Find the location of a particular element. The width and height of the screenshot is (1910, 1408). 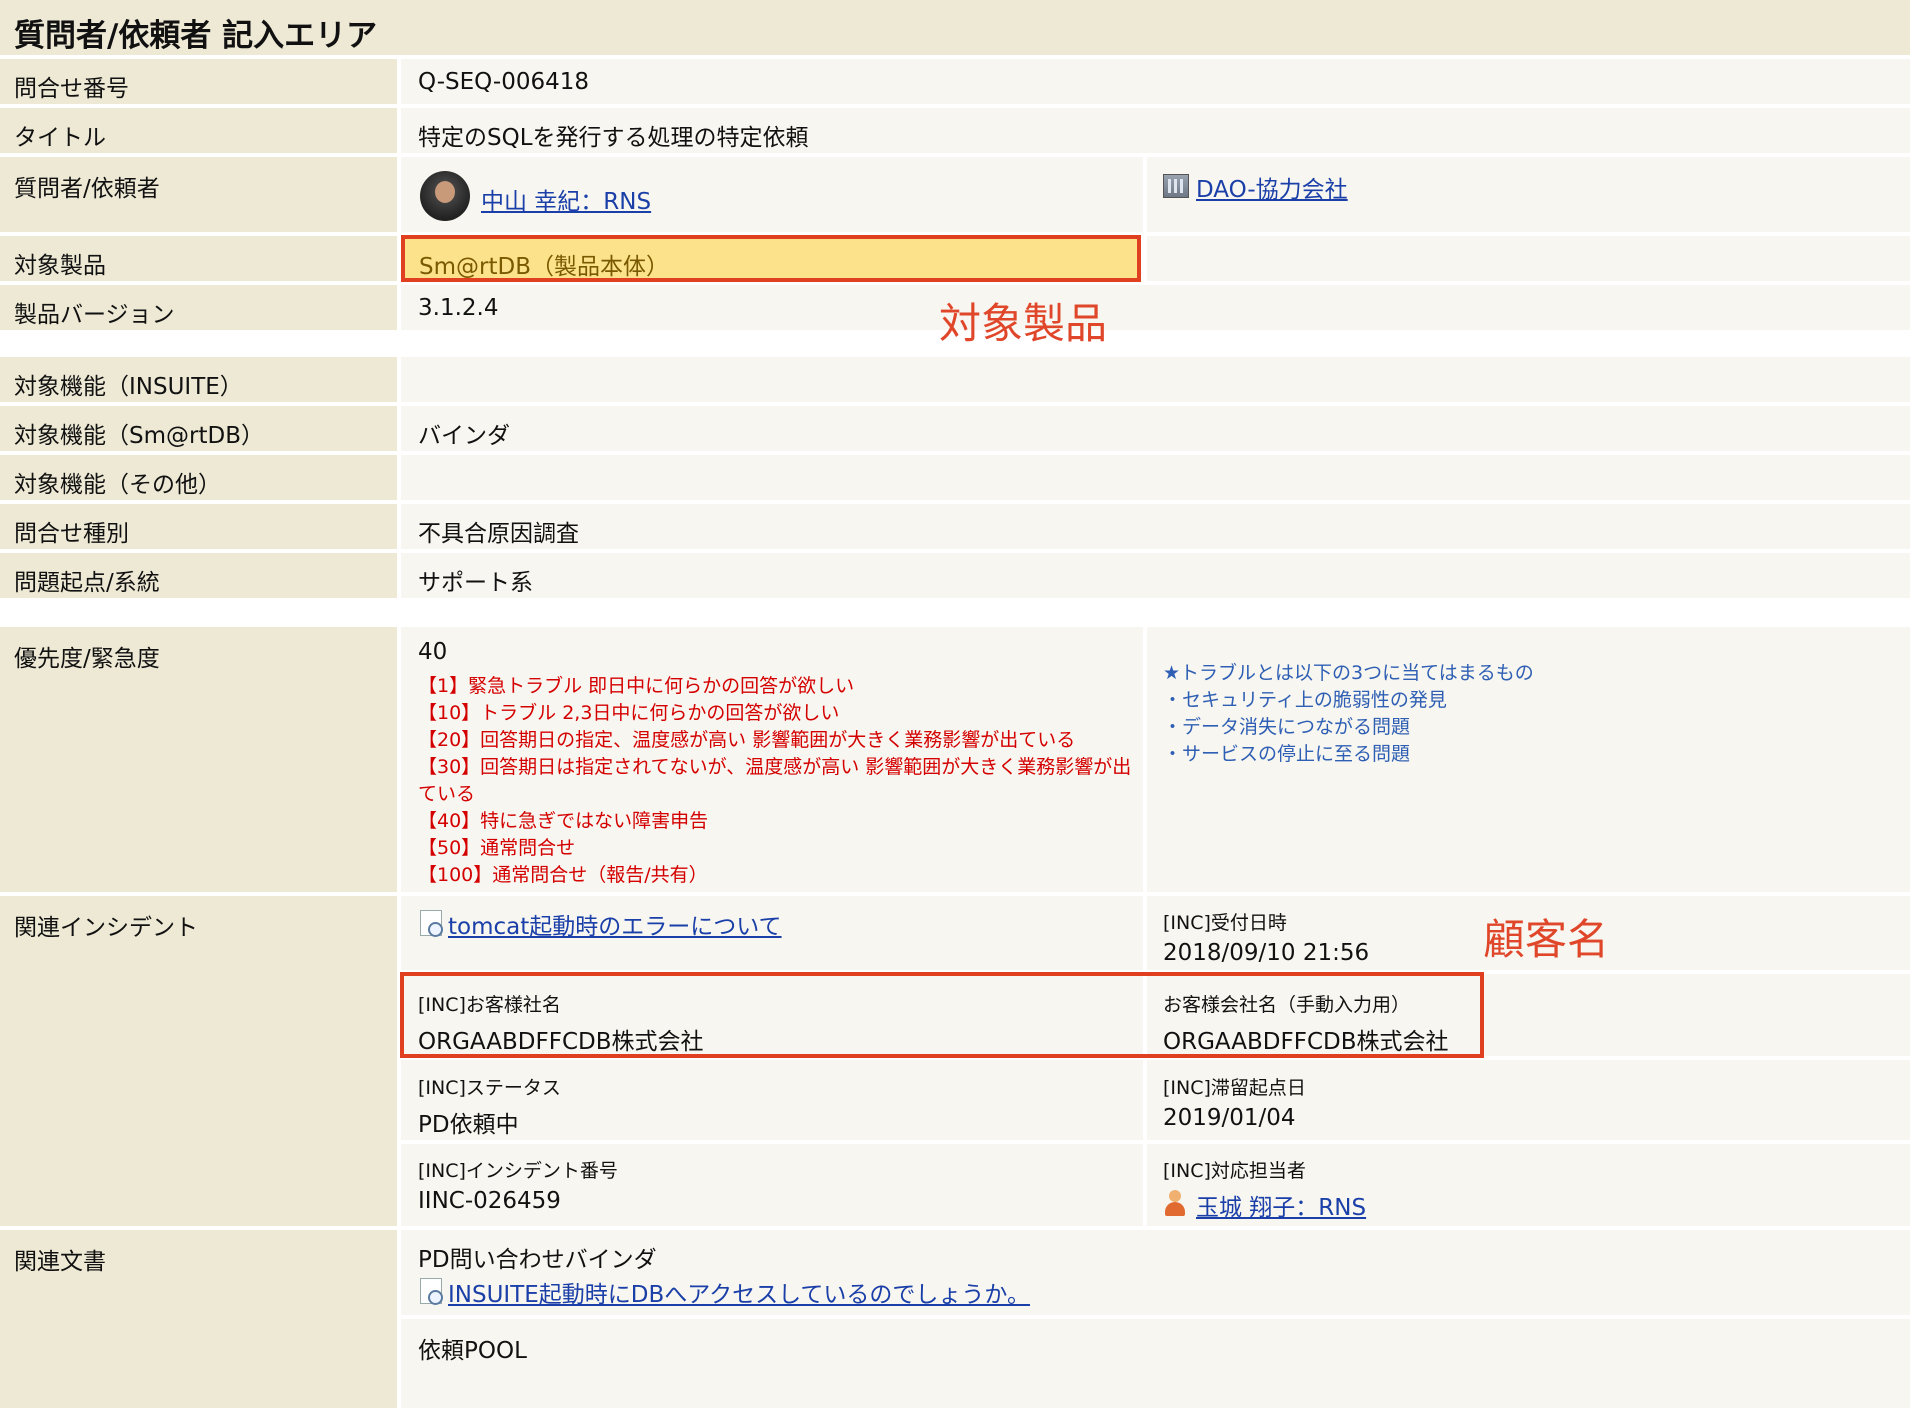

product-version-value: 3.1.2.4 is located at coordinates (458, 308).